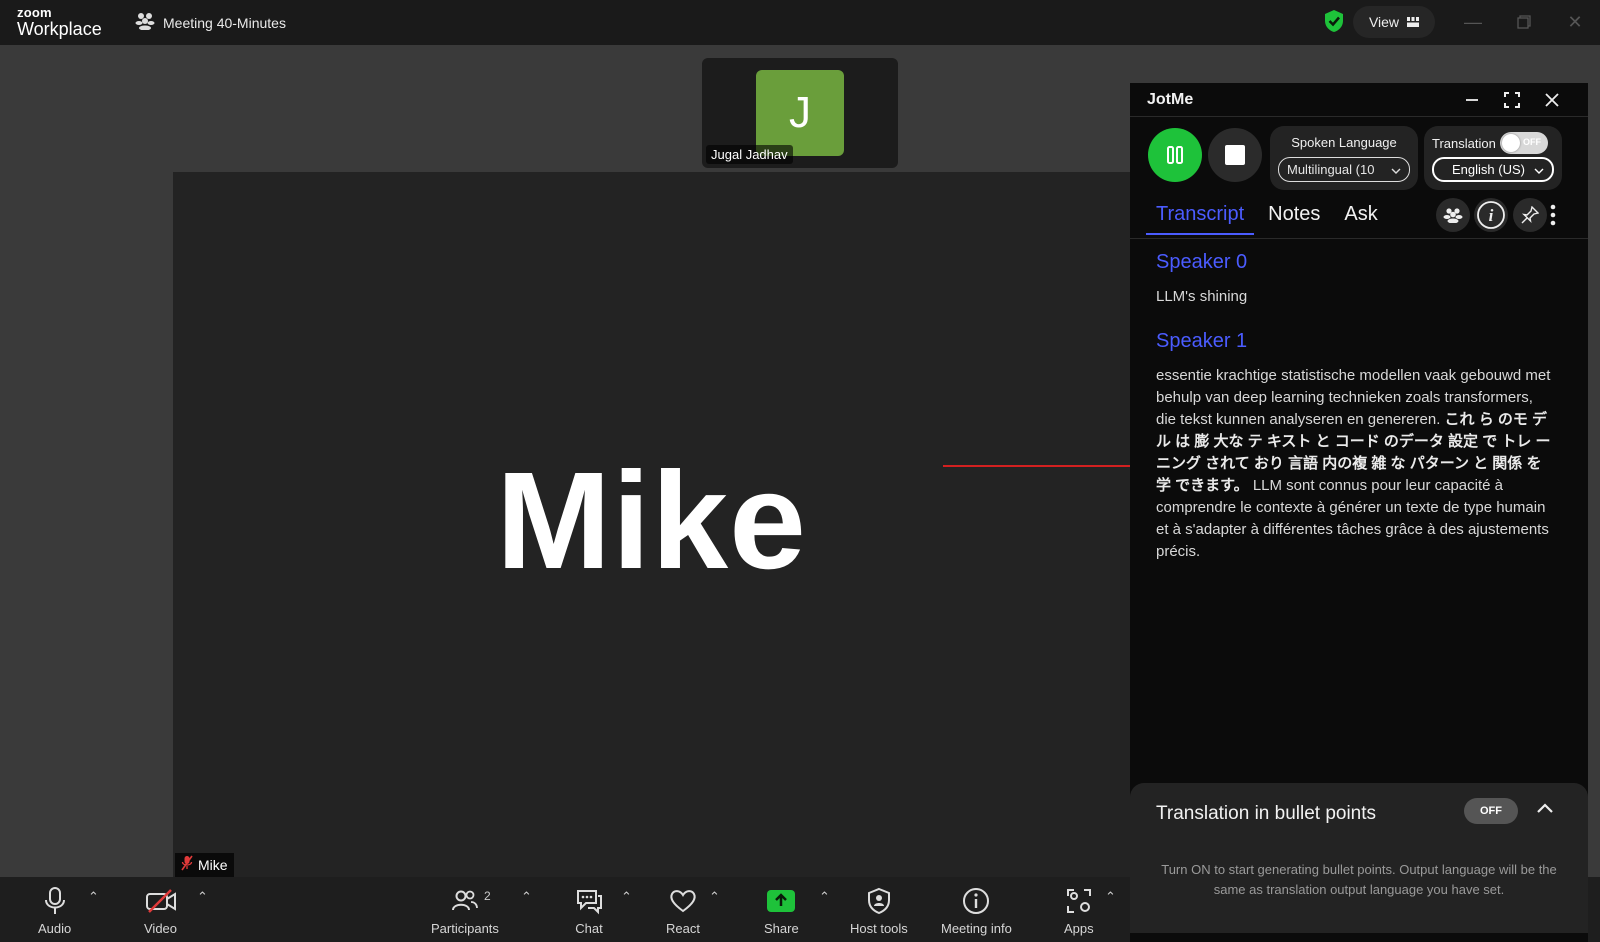  Describe the element at coordinates (1359, 238) in the screenshot. I see `tab-divider` at that location.